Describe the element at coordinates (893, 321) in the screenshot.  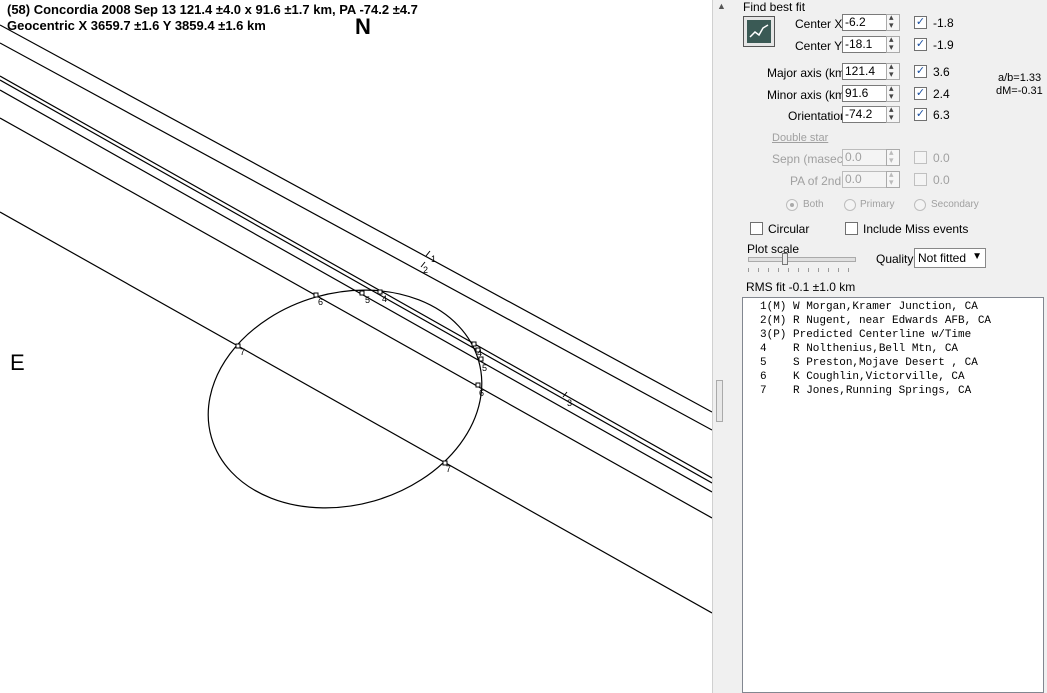
I see `list-item: 2(M) R Nugent, near Edwards AFB, CA` at that location.